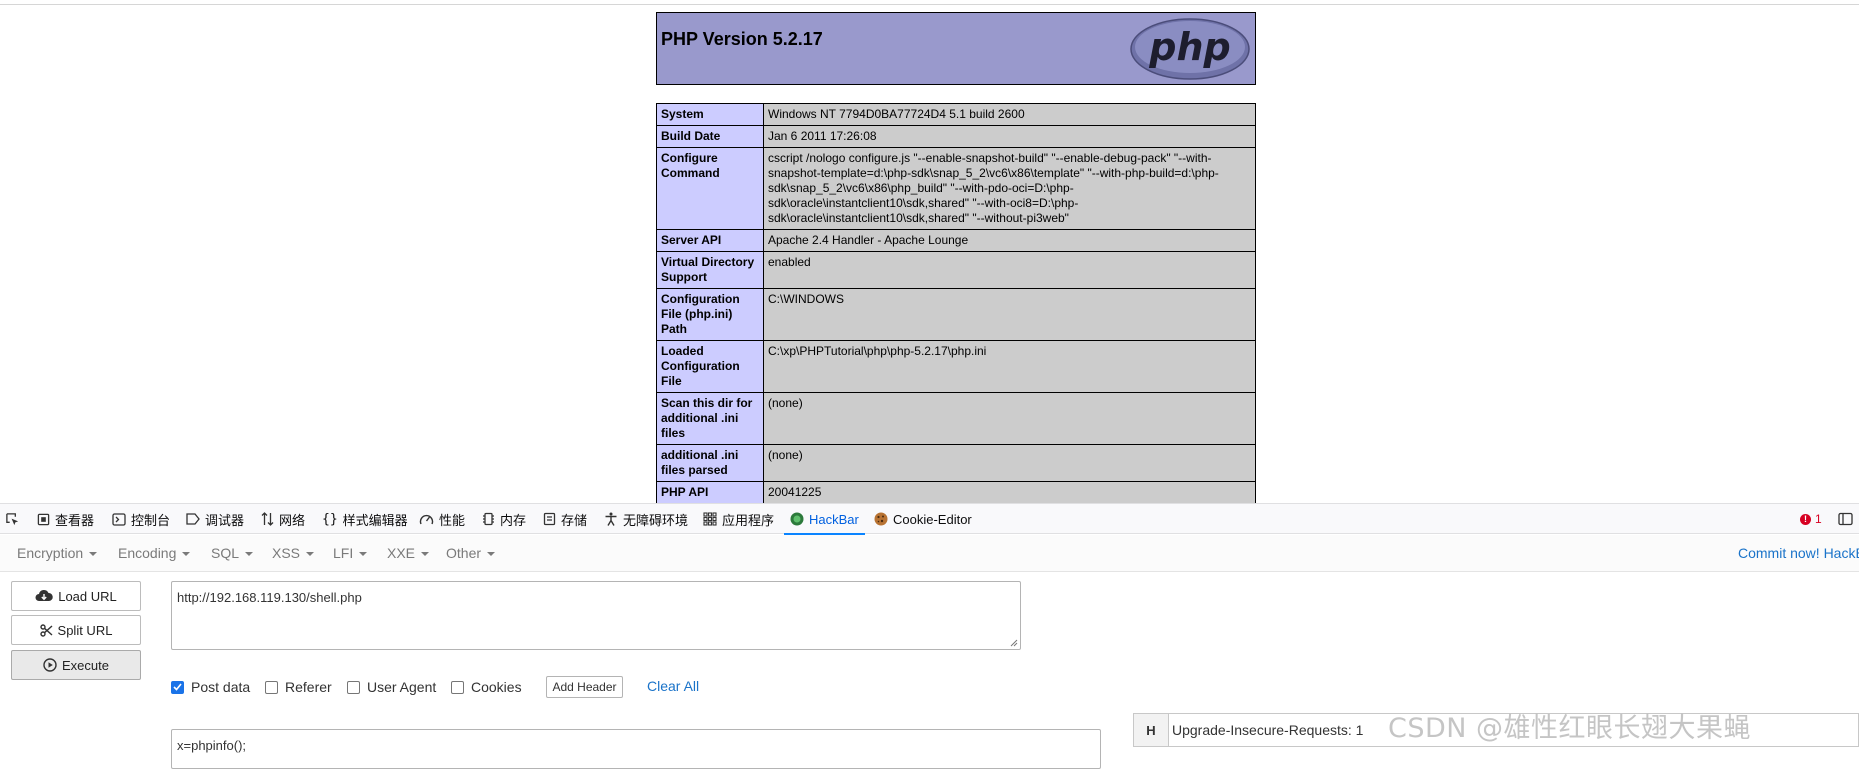 This screenshot has width=1859, height=769. What do you see at coordinates (1268, 730) in the screenshot?
I see `header-value: Upgrade-Insecure-Requests: 1` at bounding box center [1268, 730].